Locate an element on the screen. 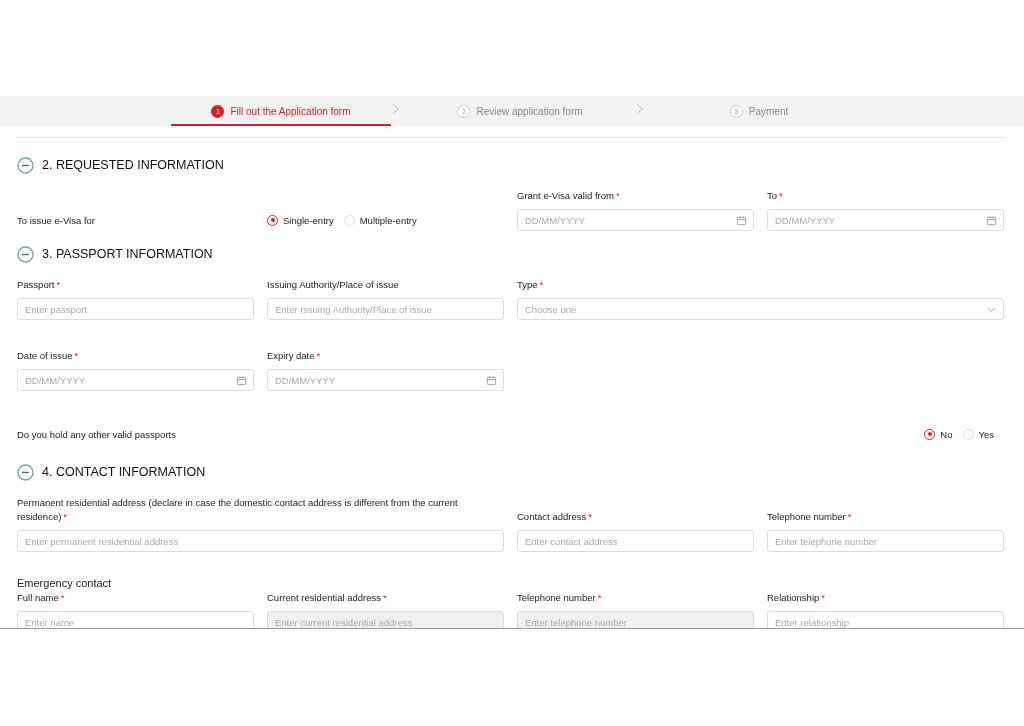 This screenshot has height=726, width=1024. field-label: Full name * is located at coordinates (41, 598).